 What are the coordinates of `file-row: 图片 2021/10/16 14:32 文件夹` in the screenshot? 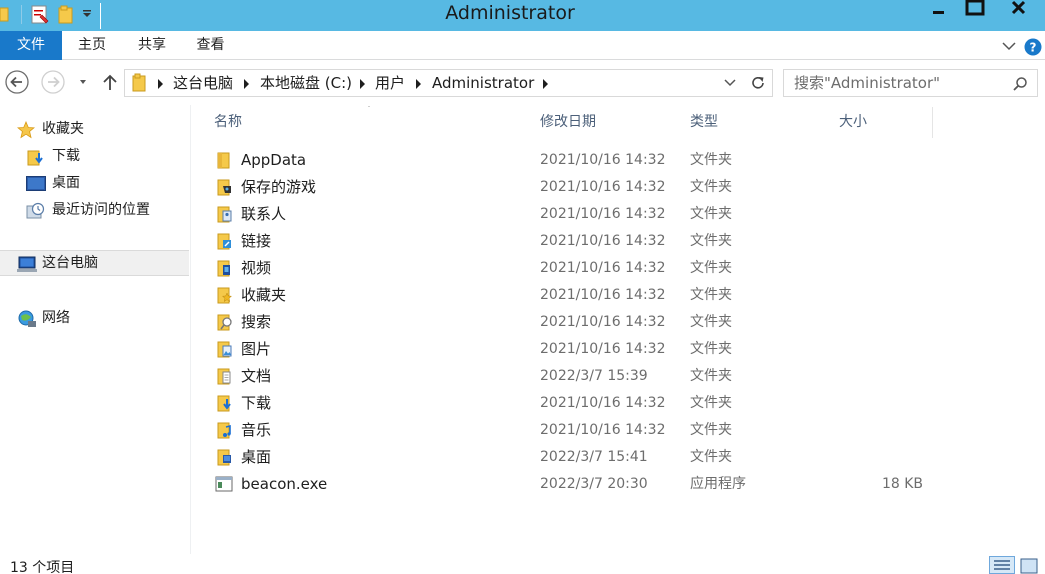 It's located at (618, 349).